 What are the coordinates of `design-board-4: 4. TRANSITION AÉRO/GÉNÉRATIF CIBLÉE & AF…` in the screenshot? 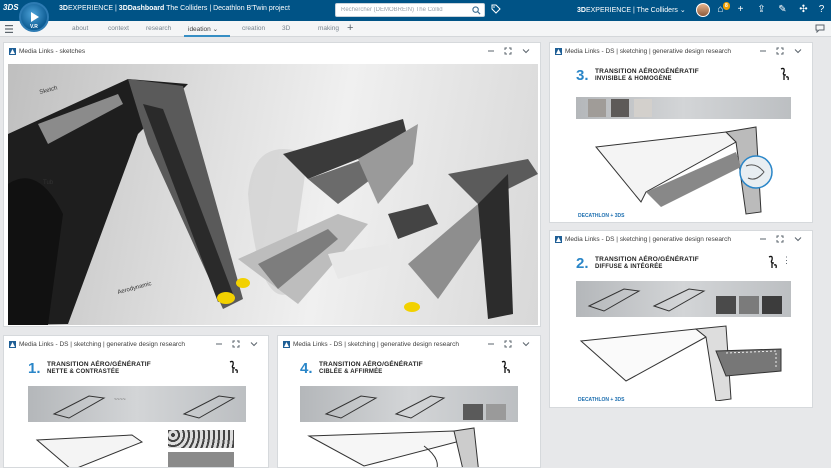 It's located at (409, 413).